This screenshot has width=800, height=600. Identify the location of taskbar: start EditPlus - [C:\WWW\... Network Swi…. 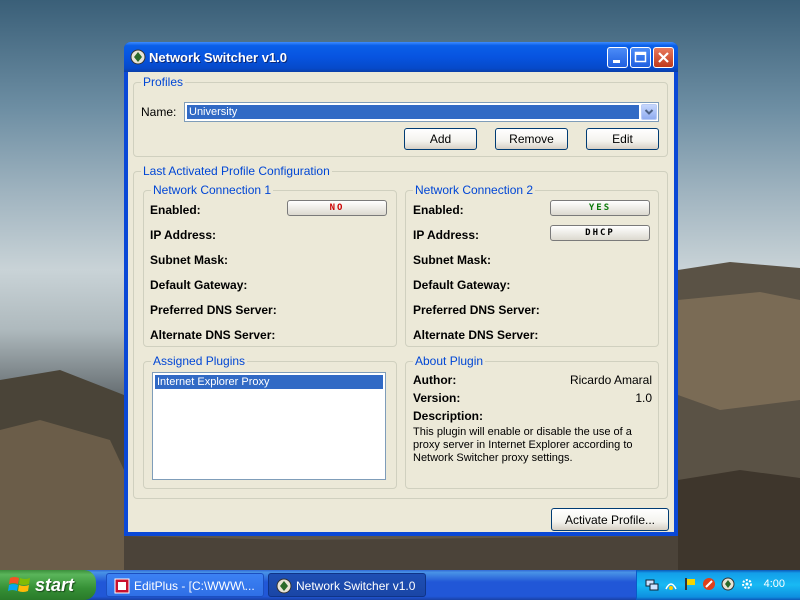
(400, 585).